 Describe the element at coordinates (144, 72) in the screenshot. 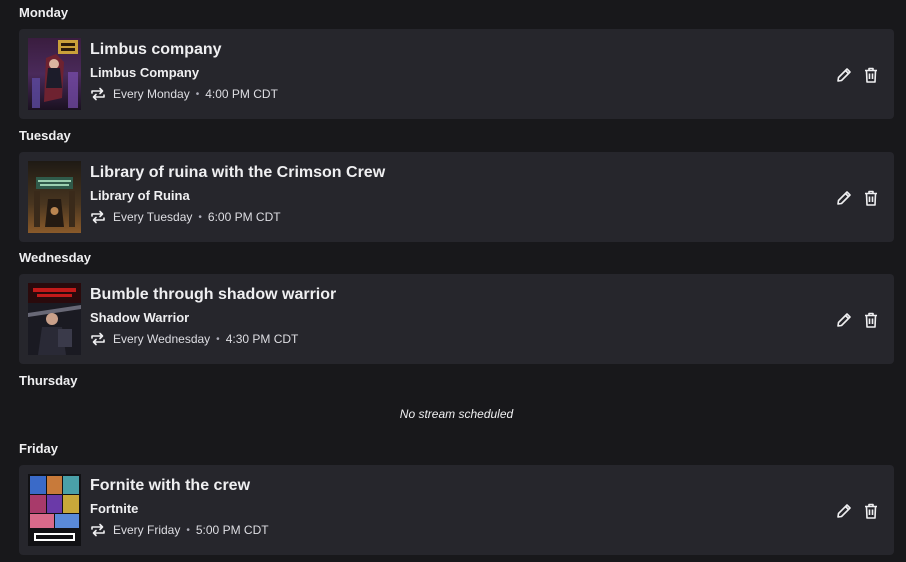

I see `game-name: Limbus Company` at that location.